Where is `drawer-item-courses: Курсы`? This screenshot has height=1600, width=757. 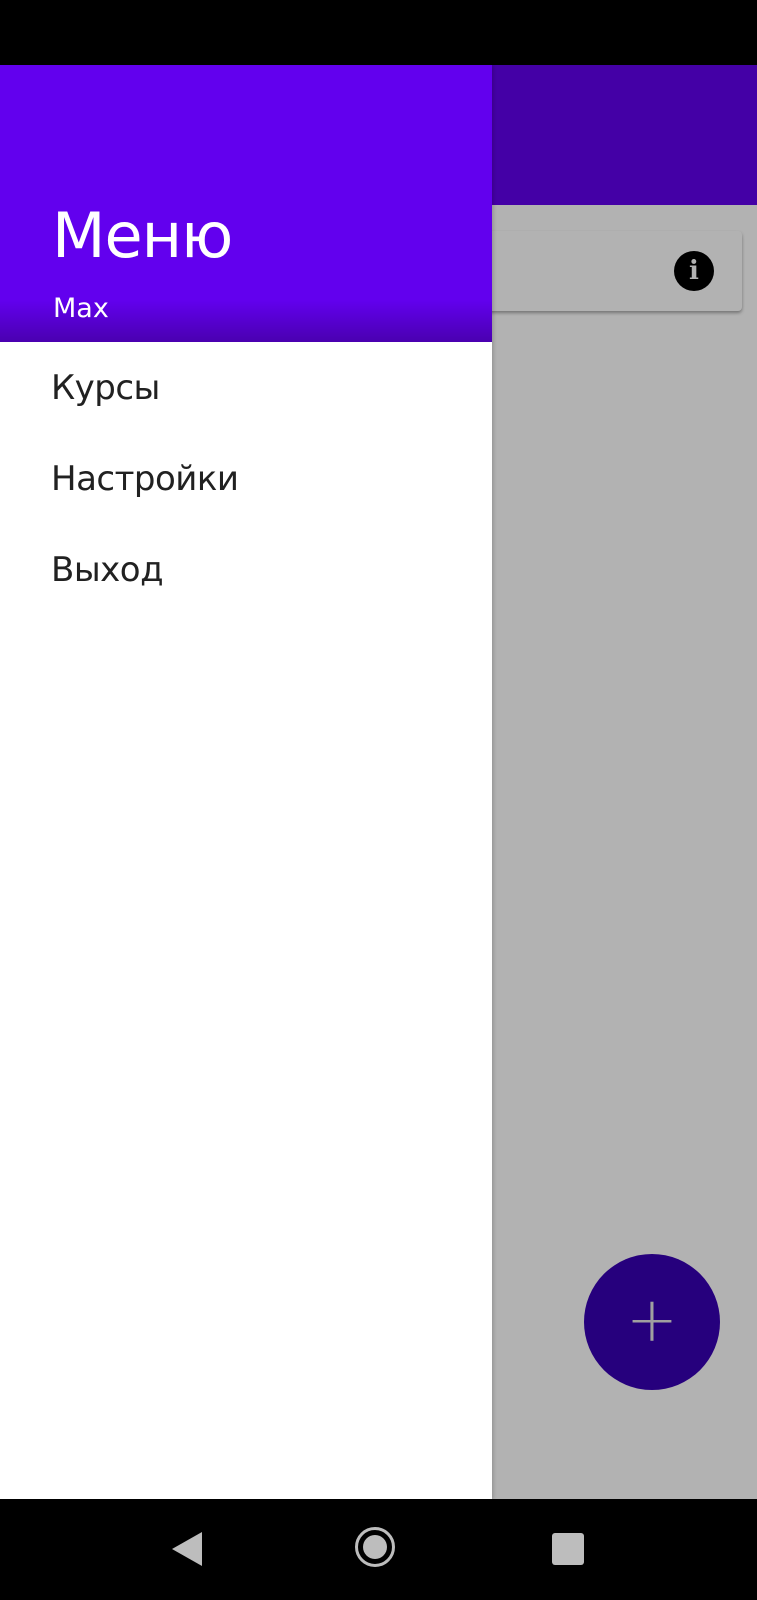 drawer-item-courses: Курсы is located at coordinates (246, 387).